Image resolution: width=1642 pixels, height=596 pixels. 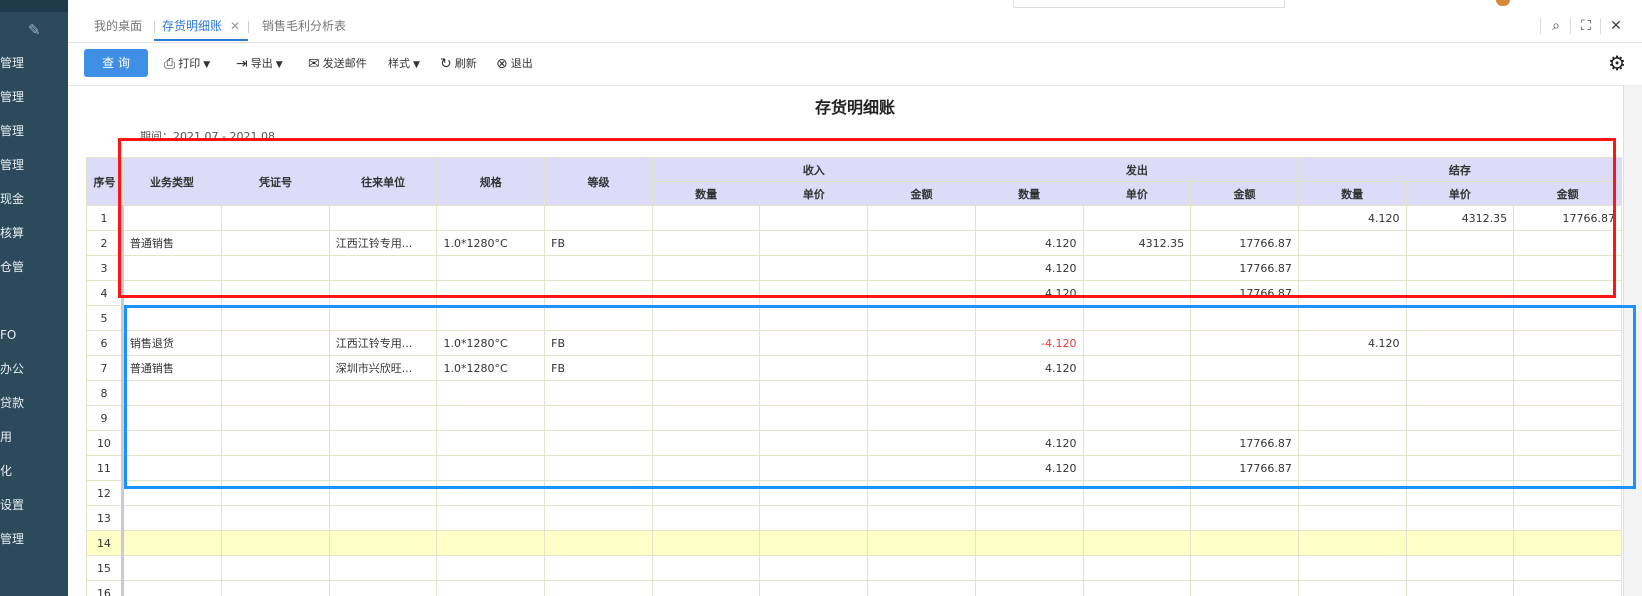 What do you see at coordinates (1352, 218) in the screenshot?
I see `cell-bal-qty: 4.120` at bounding box center [1352, 218].